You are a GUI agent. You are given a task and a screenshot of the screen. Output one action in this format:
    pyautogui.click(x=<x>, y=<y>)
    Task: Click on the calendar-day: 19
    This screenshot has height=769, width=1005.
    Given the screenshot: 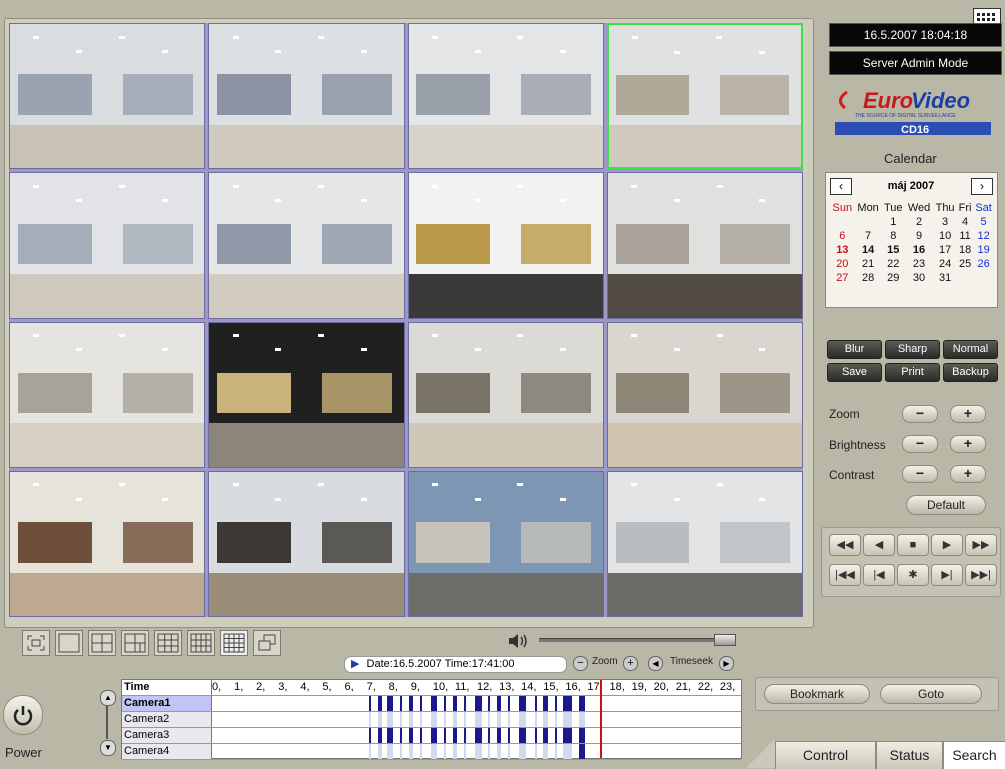 What is the action you would take?
    pyautogui.click(x=983, y=250)
    